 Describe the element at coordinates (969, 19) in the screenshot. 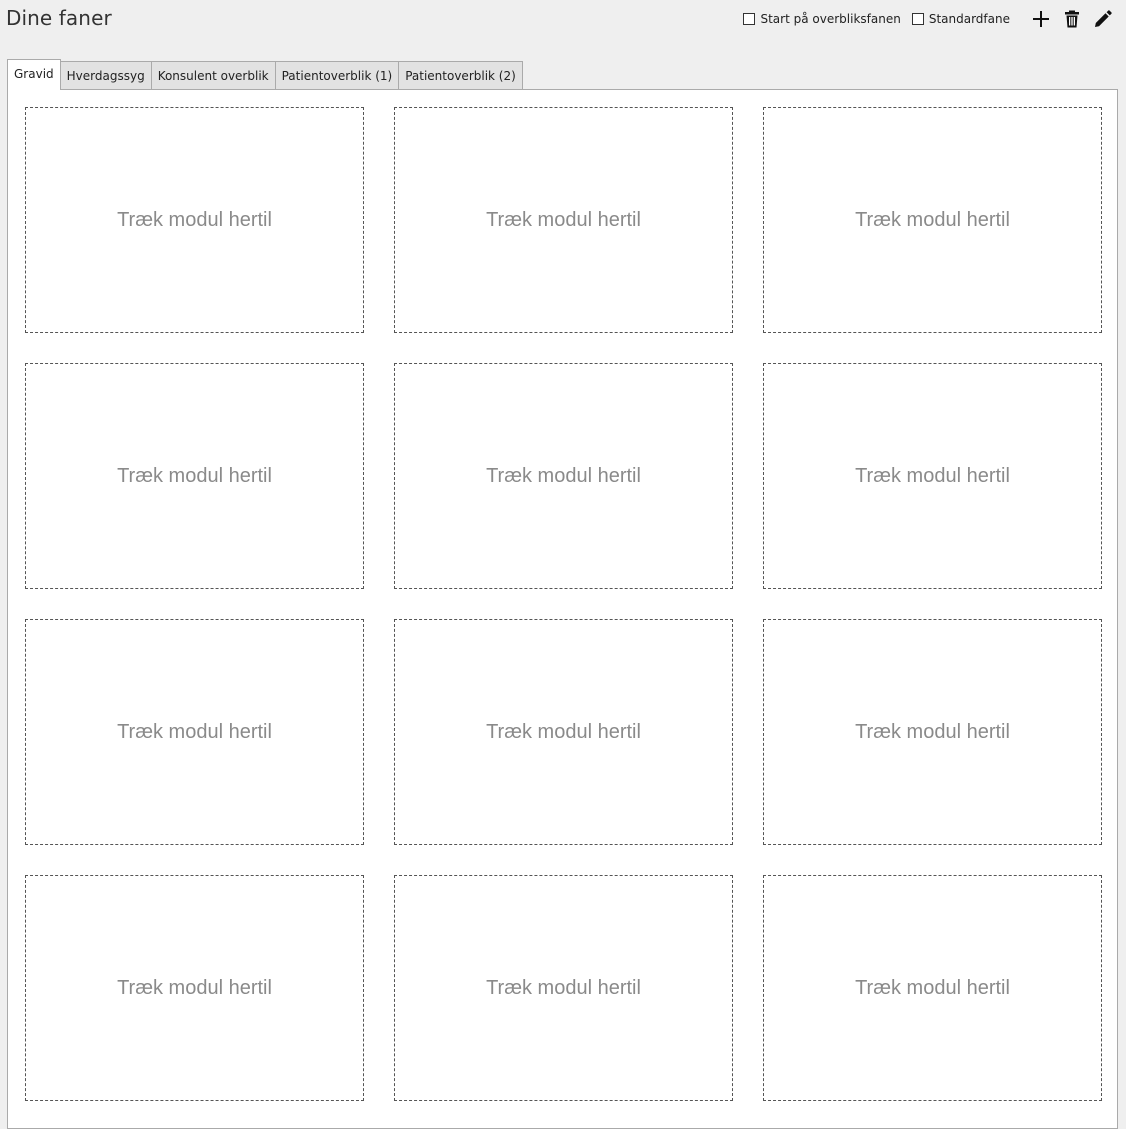

I see `default-tab-label: Standardfane` at that location.